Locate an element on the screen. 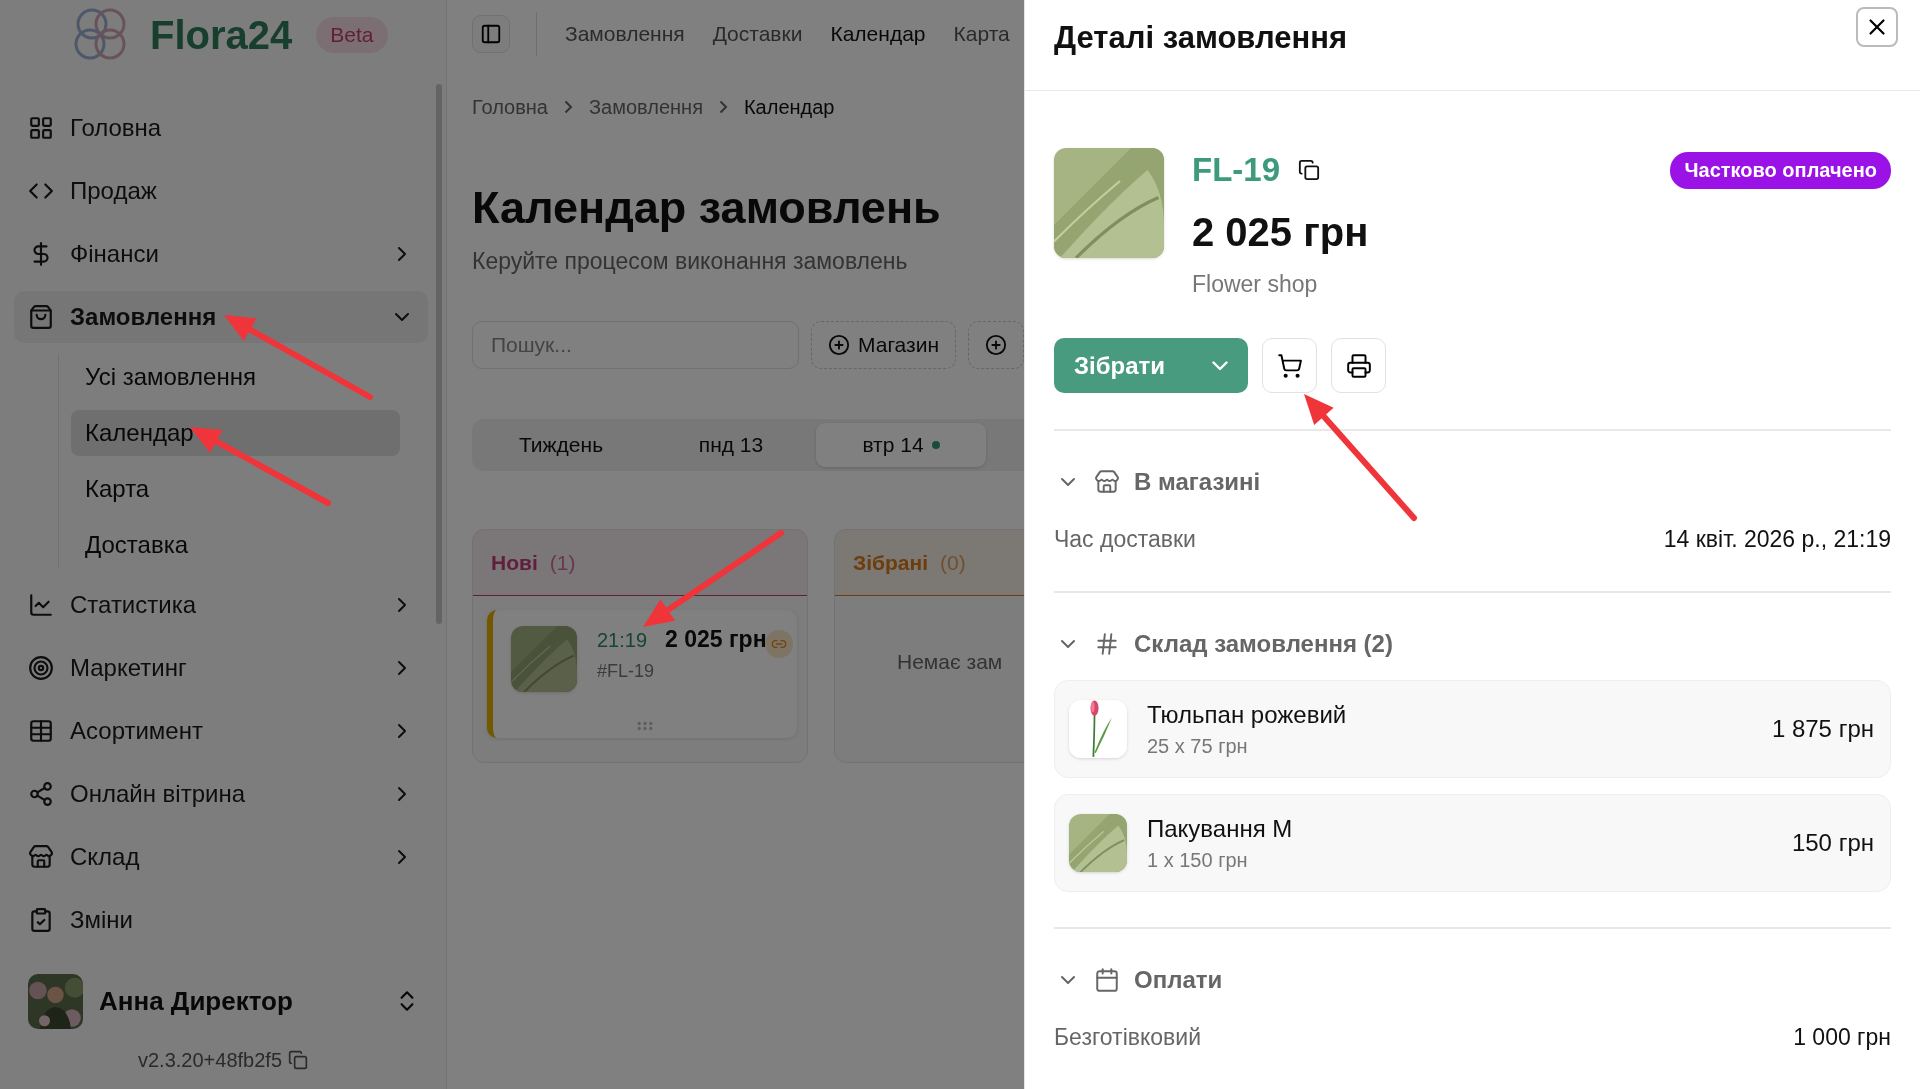  share-icon is located at coordinates (41, 794).